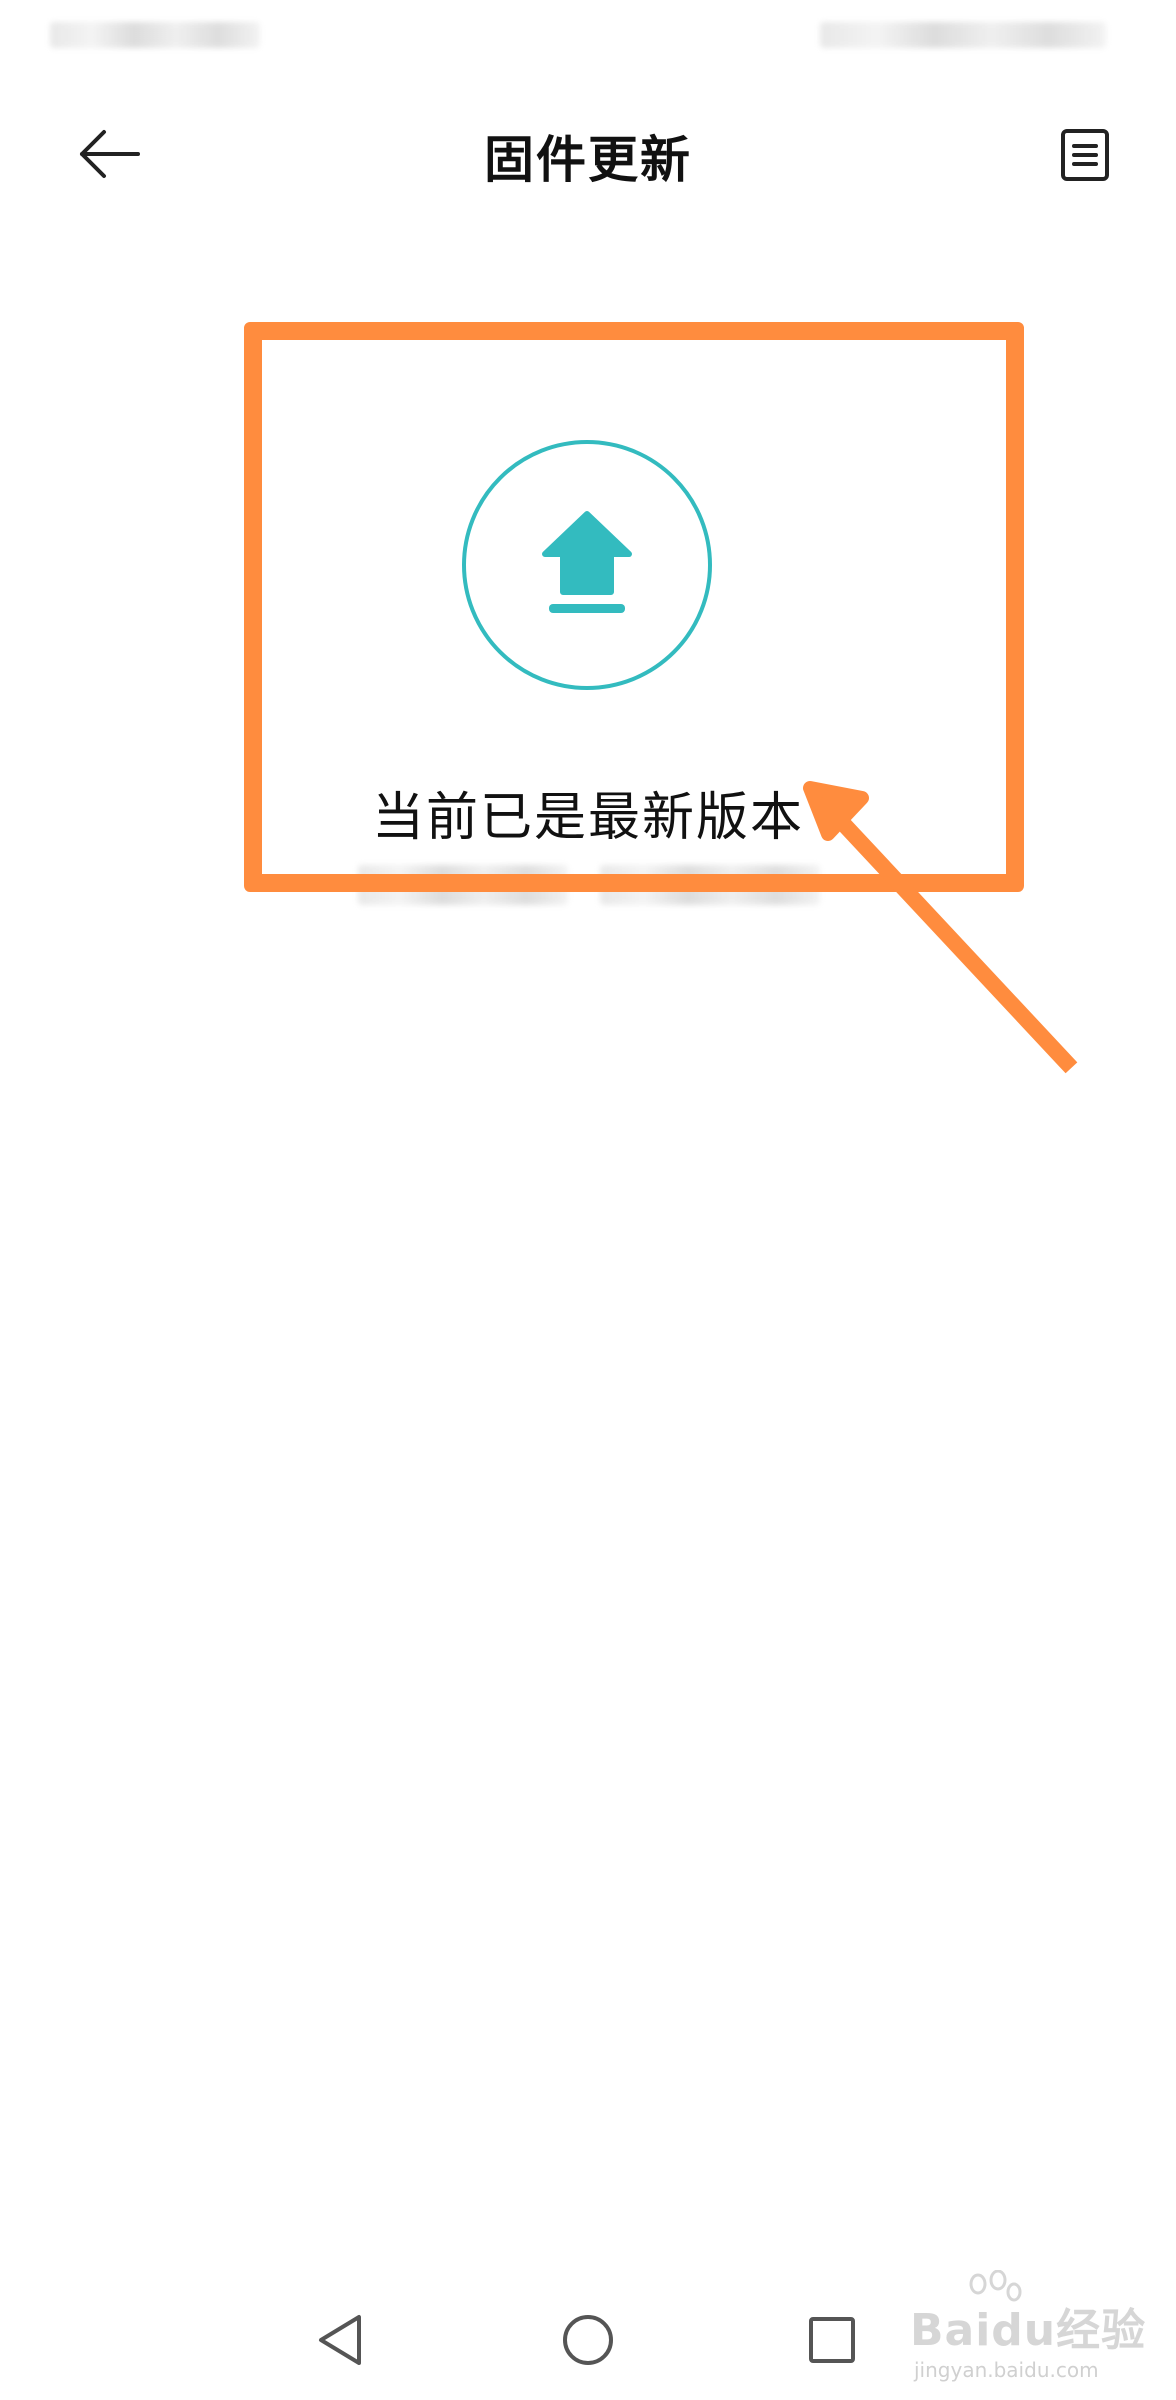 The height and width of the screenshot is (2400, 1176). I want to click on nav-back-button, so click(340, 2340).